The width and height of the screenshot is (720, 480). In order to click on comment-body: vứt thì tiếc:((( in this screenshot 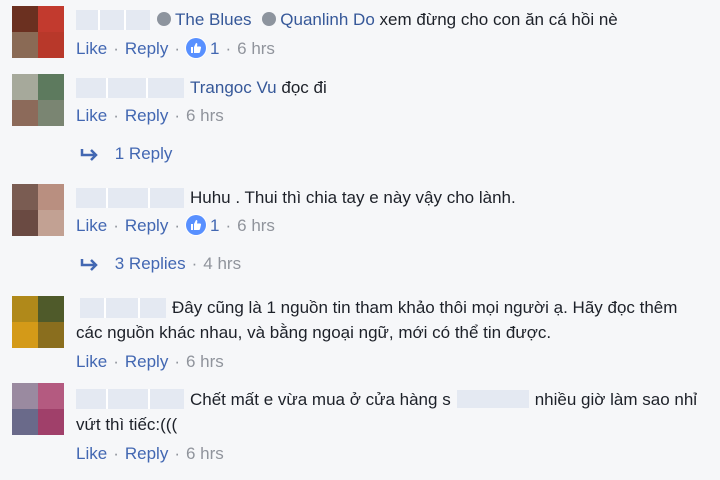, I will do `click(127, 424)`.